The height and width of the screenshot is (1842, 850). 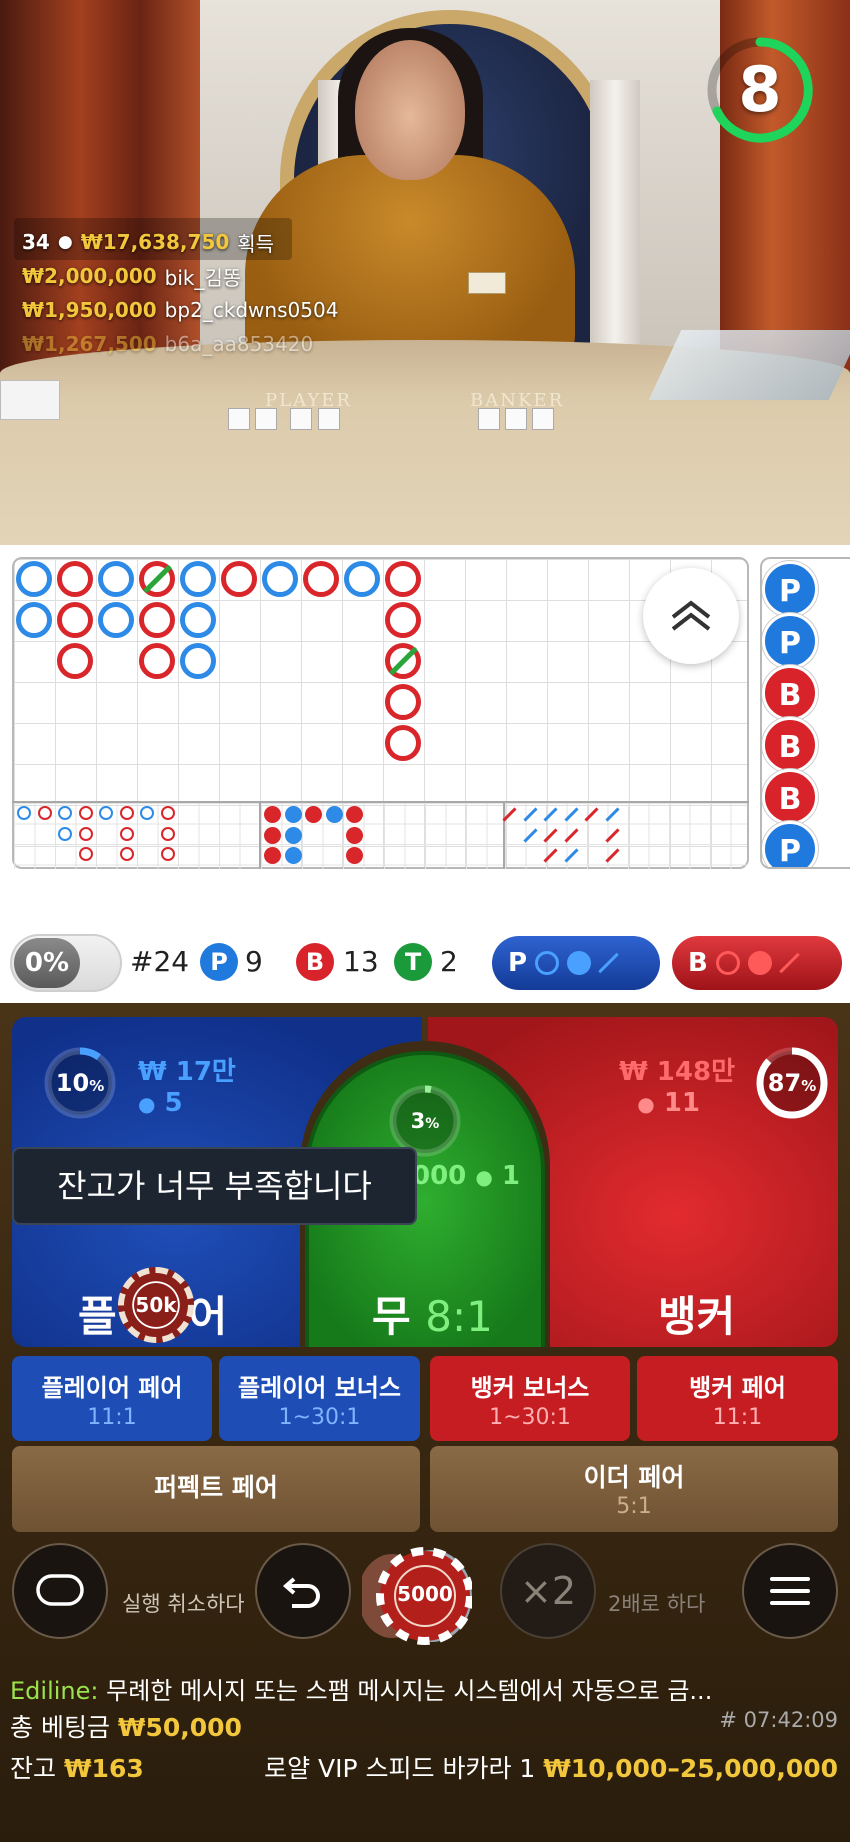 What do you see at coordinates (530, 1388) in the screenshot?
I see `side-bet-label: 뱅커 보너스` at bounding box center [530, 1388].